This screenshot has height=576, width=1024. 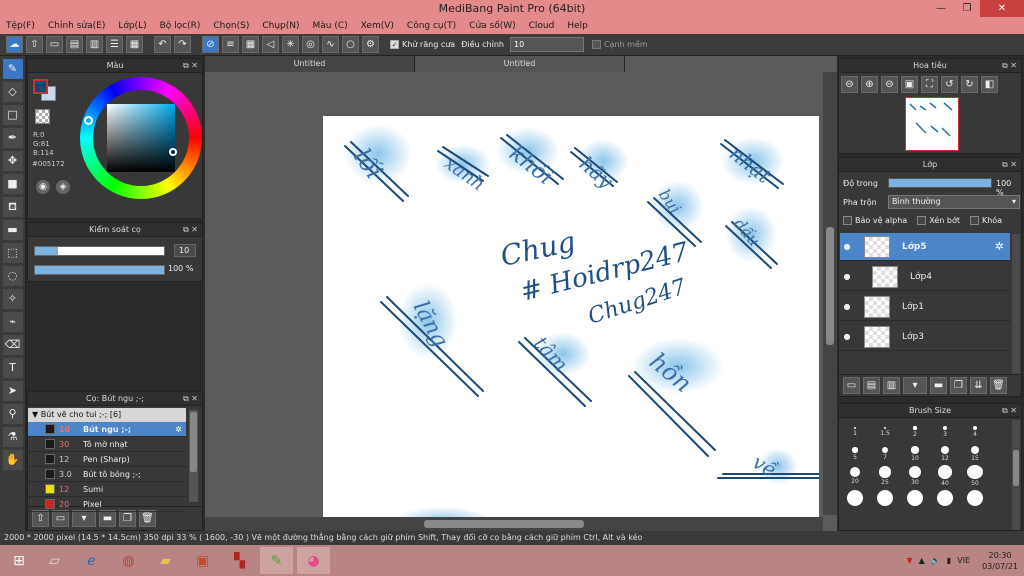 I want to click on powerpoint-icon: ▣, so click(x=202, y=560).